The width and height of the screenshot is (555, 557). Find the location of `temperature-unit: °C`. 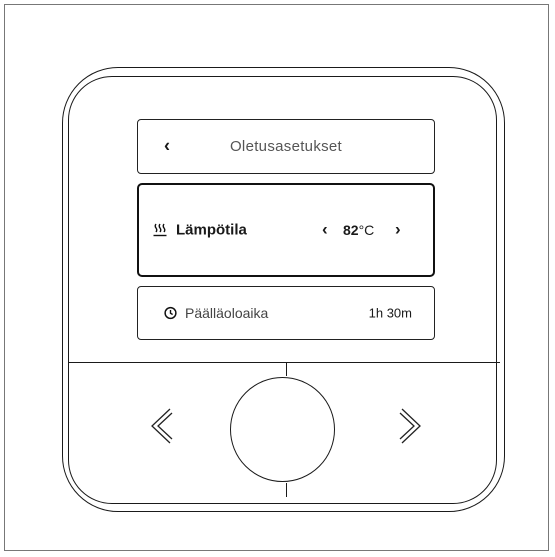

temperature-unit: °C is located at coordinates (366, 230).